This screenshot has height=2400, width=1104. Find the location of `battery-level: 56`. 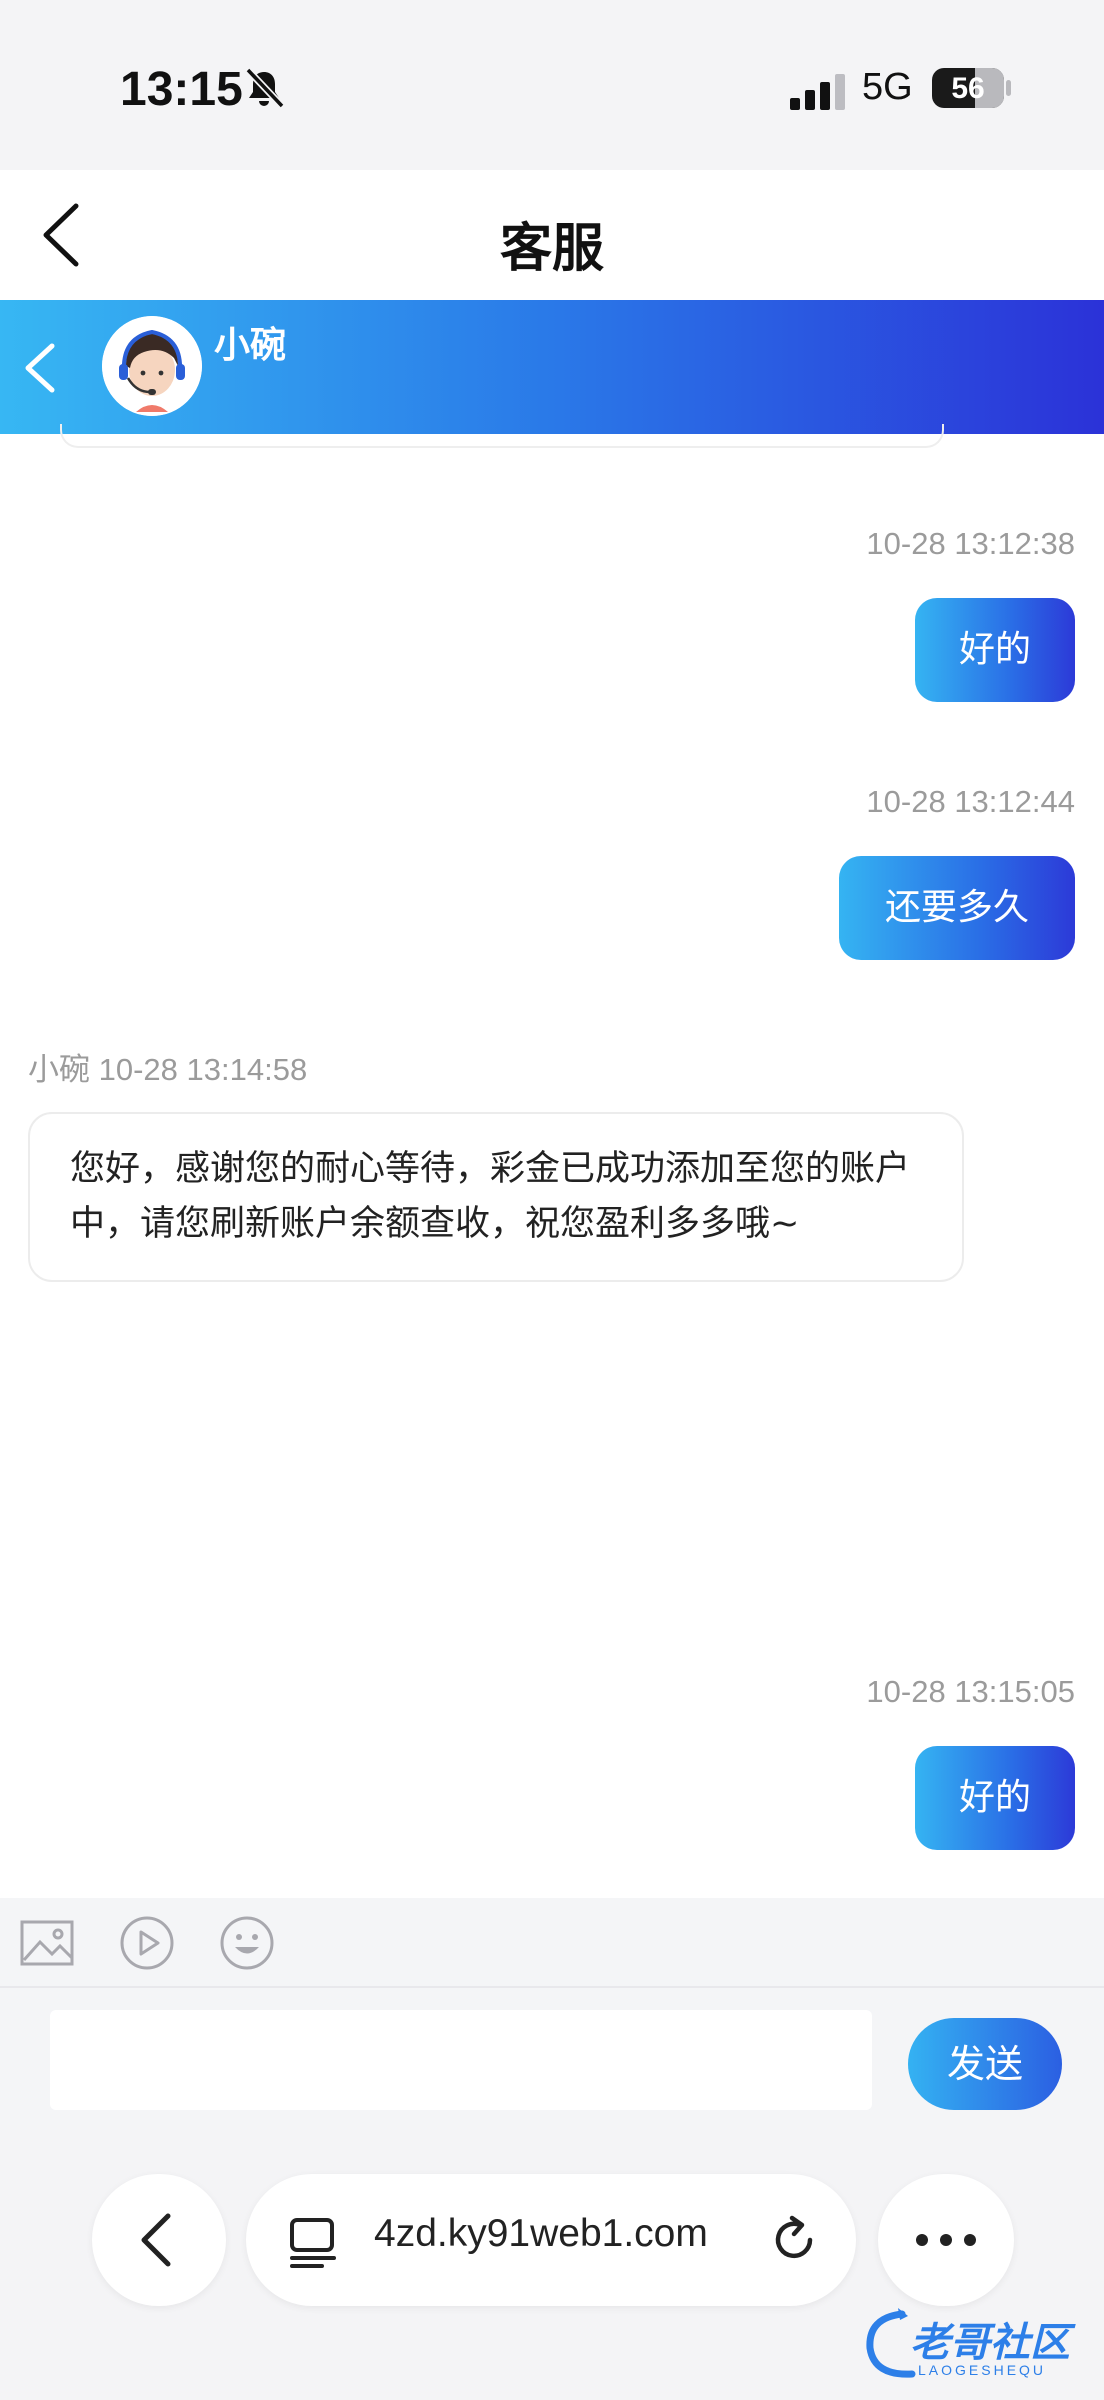

battery-level: 56 is located at coordinates (968, 88).